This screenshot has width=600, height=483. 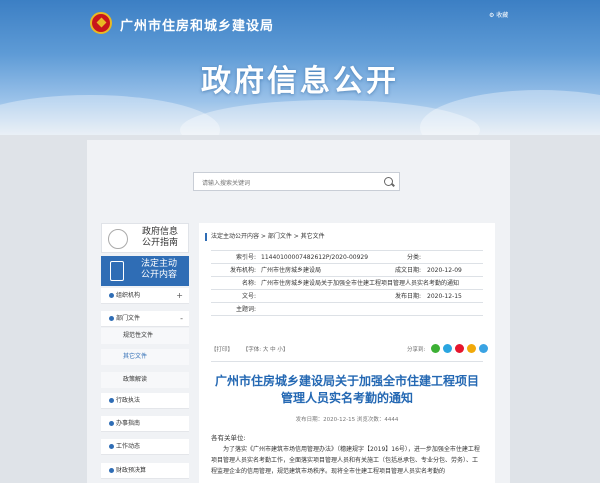 I want to click on meta-key: 文号:, so click(x=248, y=296).